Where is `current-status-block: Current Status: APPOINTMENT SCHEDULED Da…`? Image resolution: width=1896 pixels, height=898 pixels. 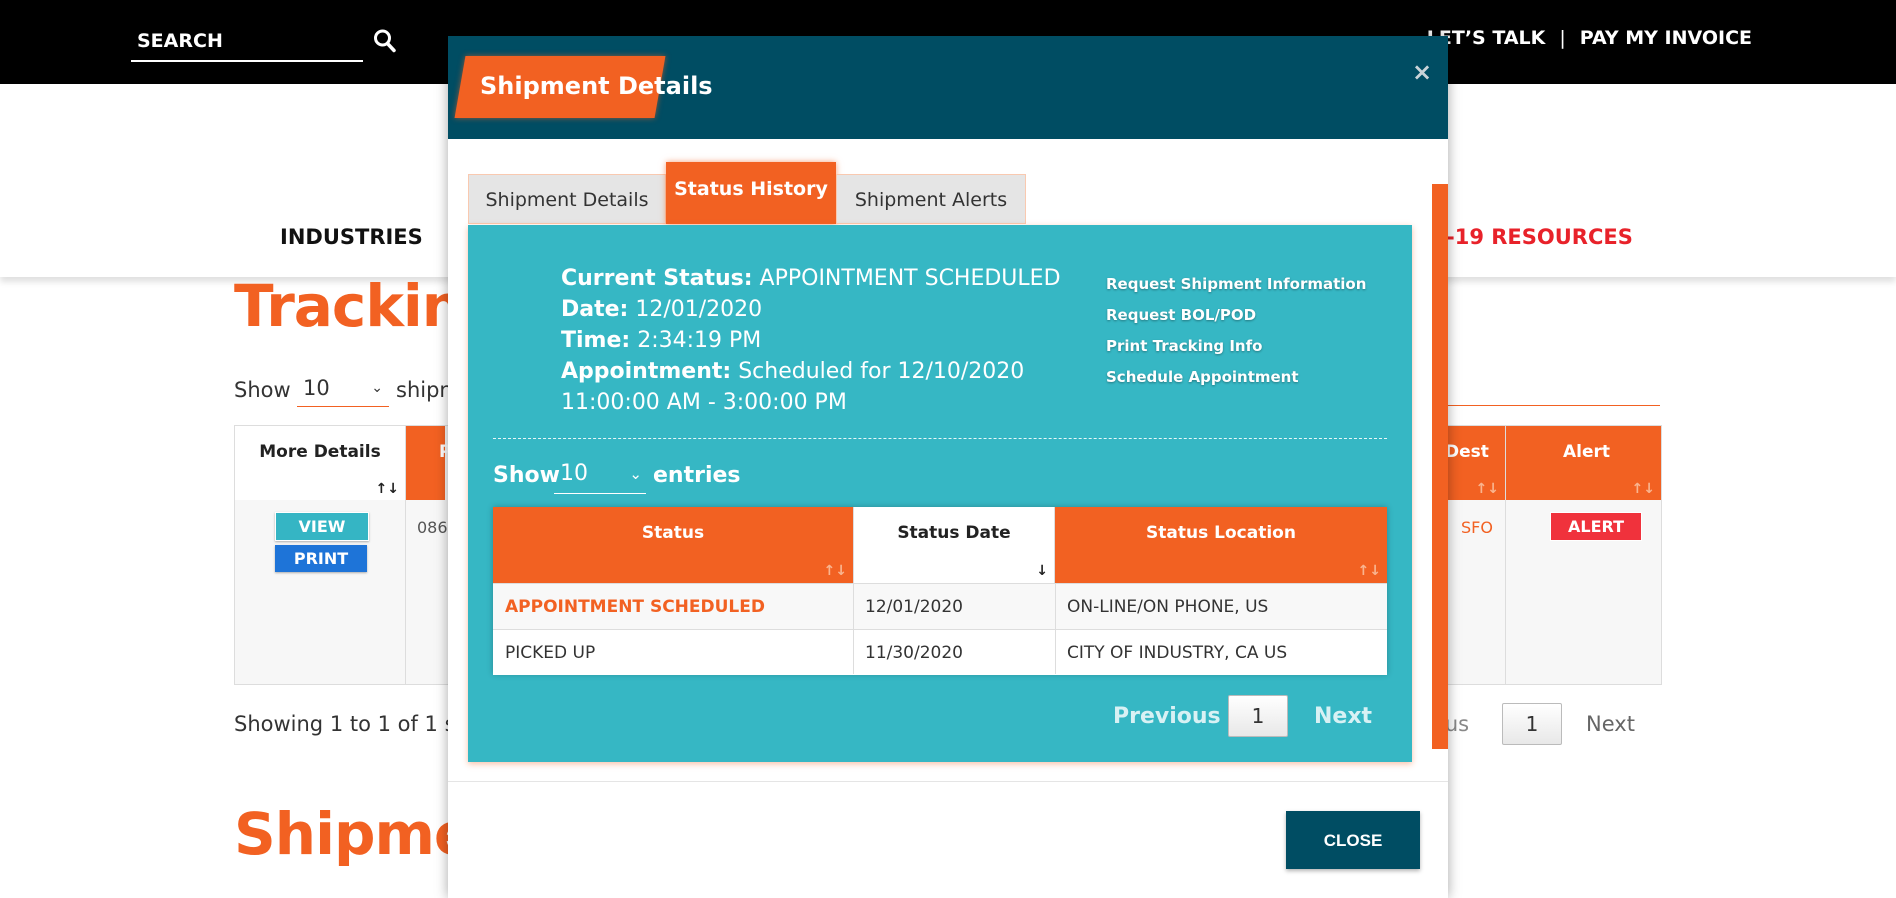
current-status-block: Current Status: APPOINTMENT SCHEDULED Da… is located at coordinates (811, 340).